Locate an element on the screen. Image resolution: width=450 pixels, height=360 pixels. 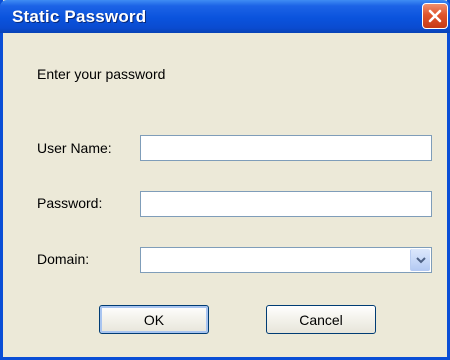
domain-dropdown-button is located at coordinates (420, 260).